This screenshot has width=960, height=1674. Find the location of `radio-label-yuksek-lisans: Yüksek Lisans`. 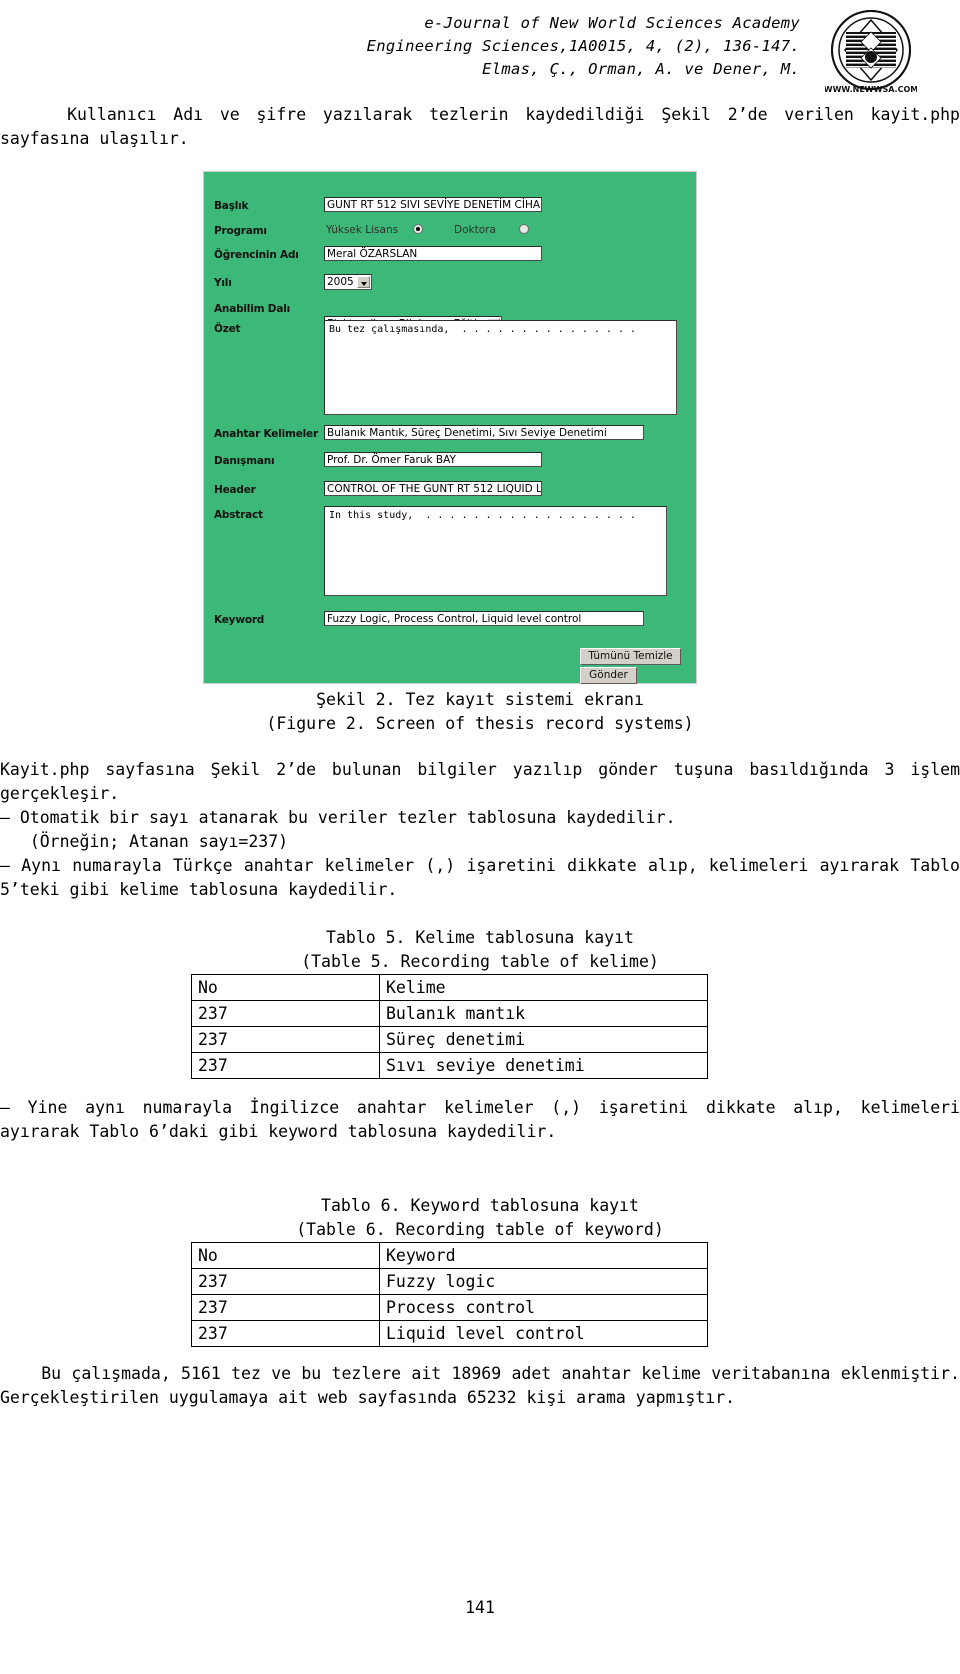

radio-label-yuksek-lisans: Yüksek Lisans is located at coordinates (362, 230).